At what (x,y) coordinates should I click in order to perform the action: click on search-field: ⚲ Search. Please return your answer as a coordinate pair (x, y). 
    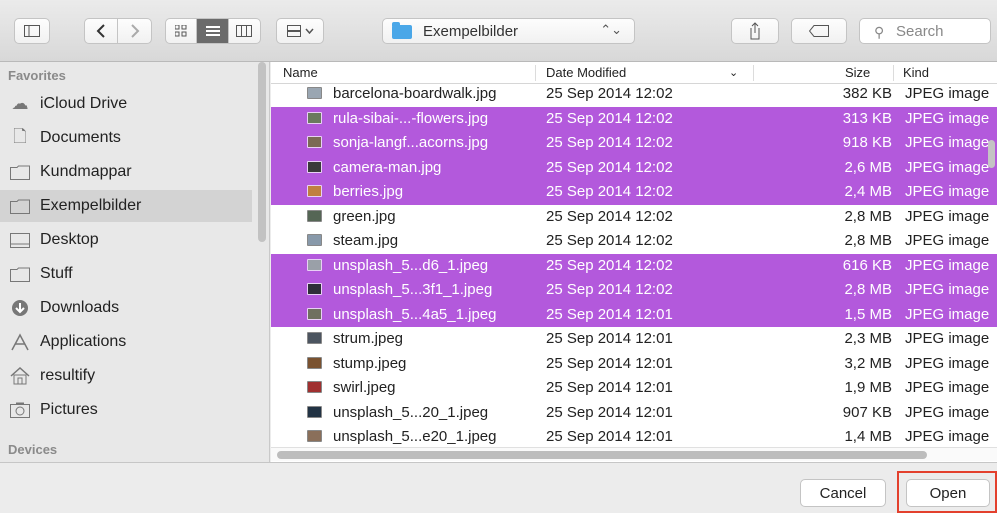
    Looking at the image, I should click on (925, 31).